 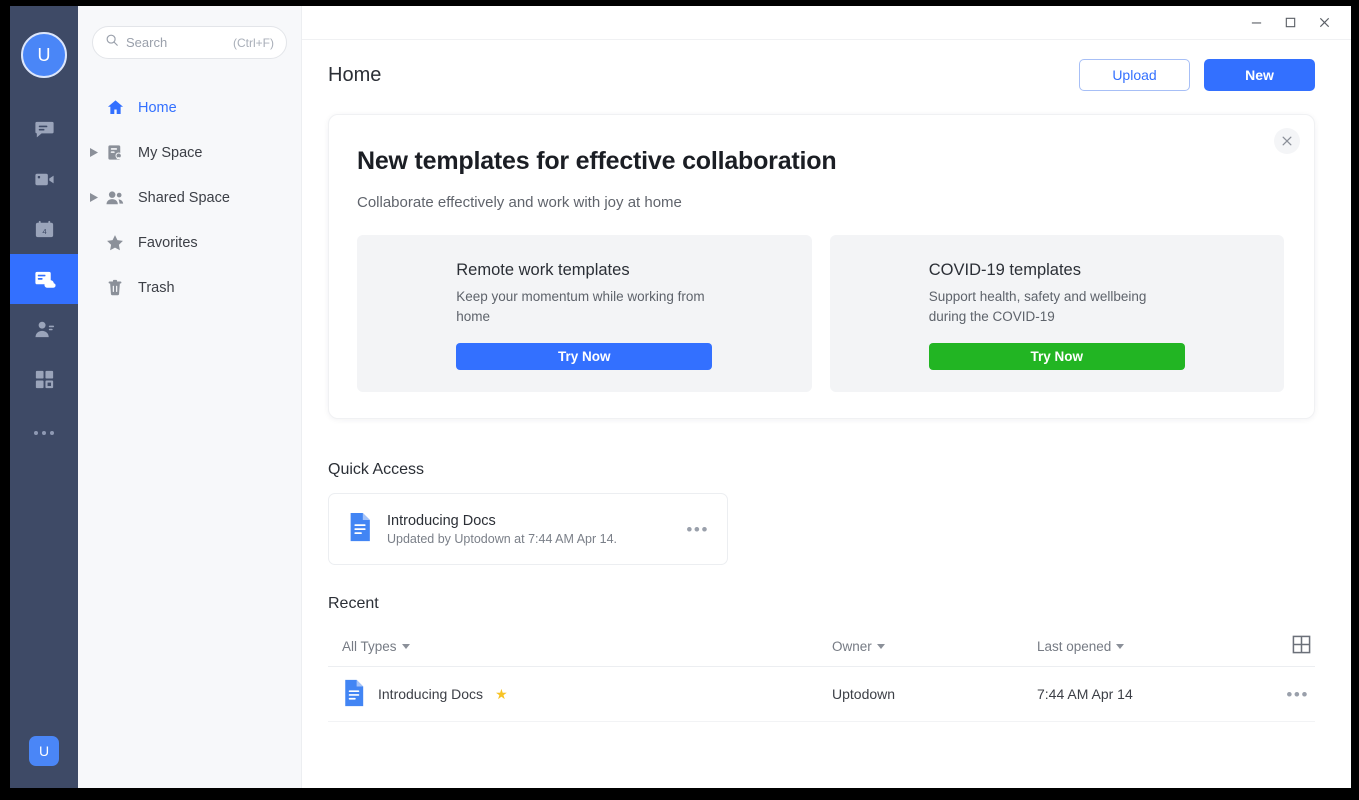 I want to click on sidebar-item-favorites: Favorites, so click(x=189, y=242).